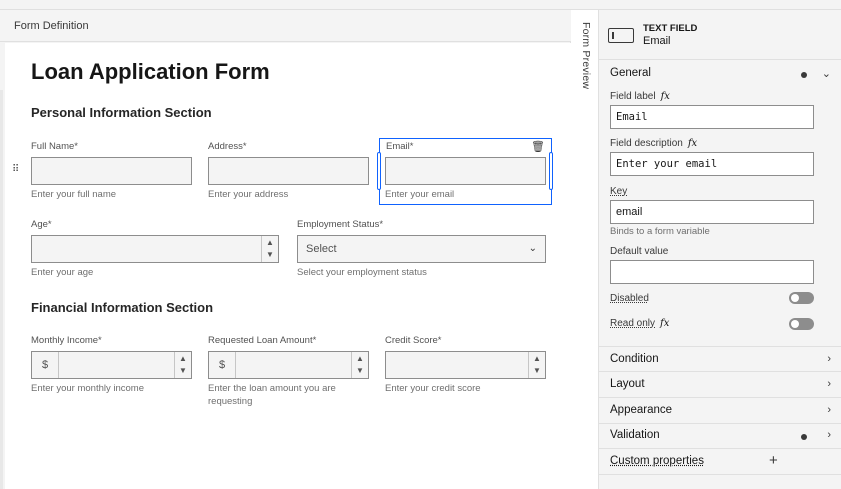 The image size is (841, 489). I want to click on accordion-validation-title: Validation, so click(635, 435).